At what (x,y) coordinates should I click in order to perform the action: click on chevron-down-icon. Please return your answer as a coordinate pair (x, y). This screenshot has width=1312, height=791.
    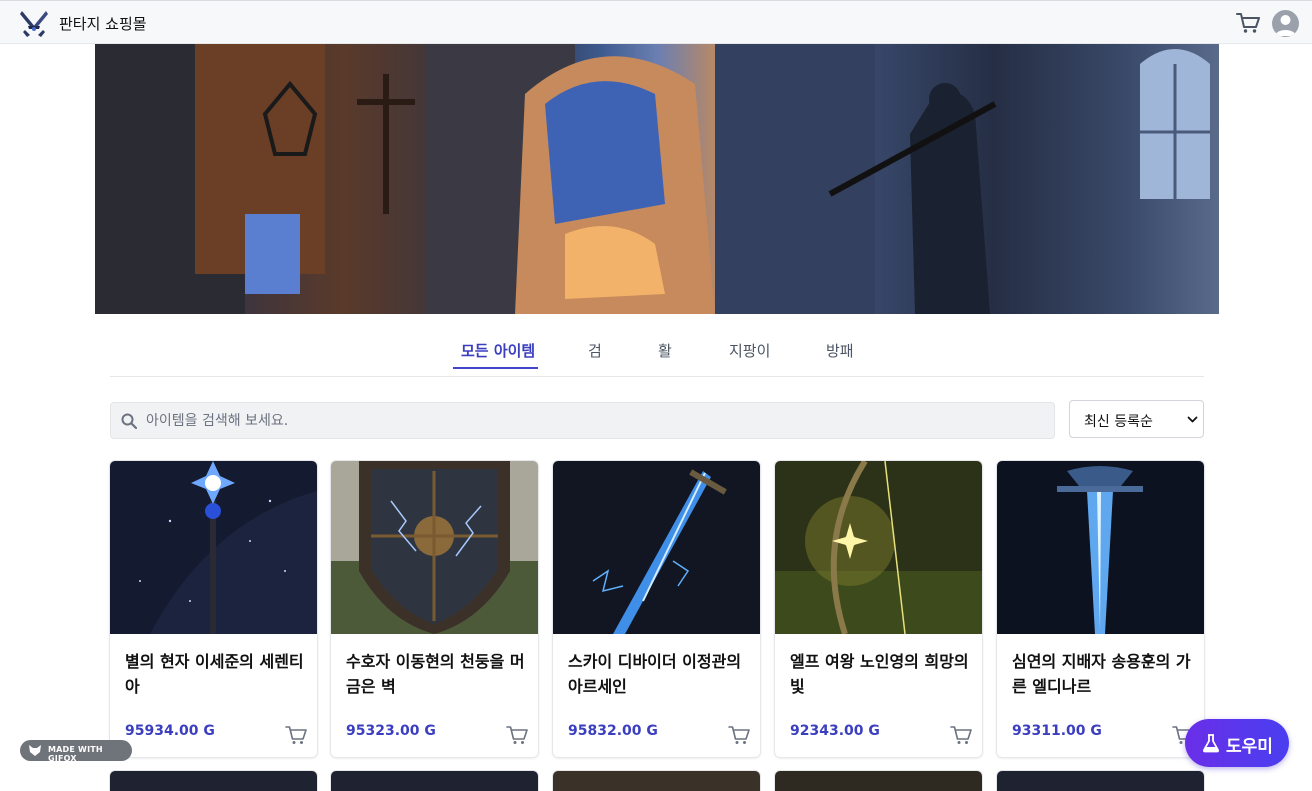
    Looking at the image, I should click on (1192, 419).